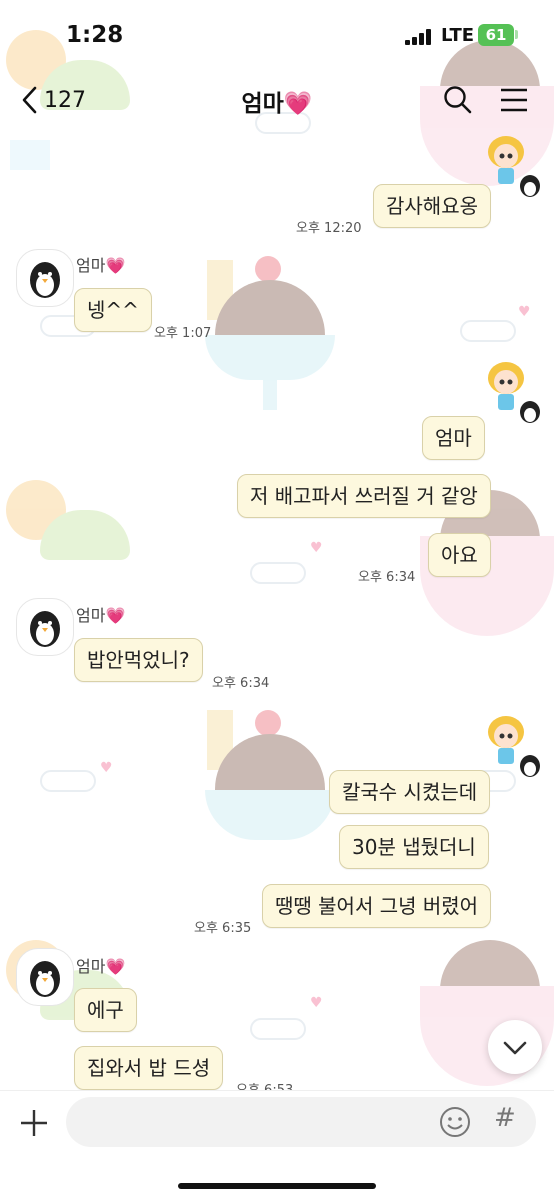 This screenshot has width=554, height=1201. What do you see at coordinates (277, 1186) in the screenshot?
I see `home-indicator` at bounding box center [277, 1186].